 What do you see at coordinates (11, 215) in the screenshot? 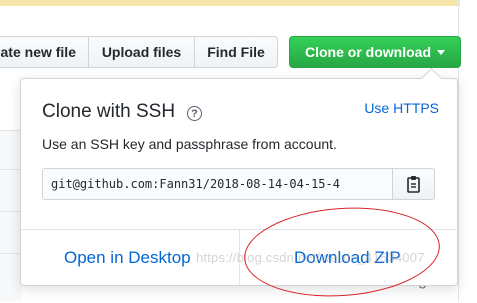
I see `file-list-strip` at bounding box center [11, 215].